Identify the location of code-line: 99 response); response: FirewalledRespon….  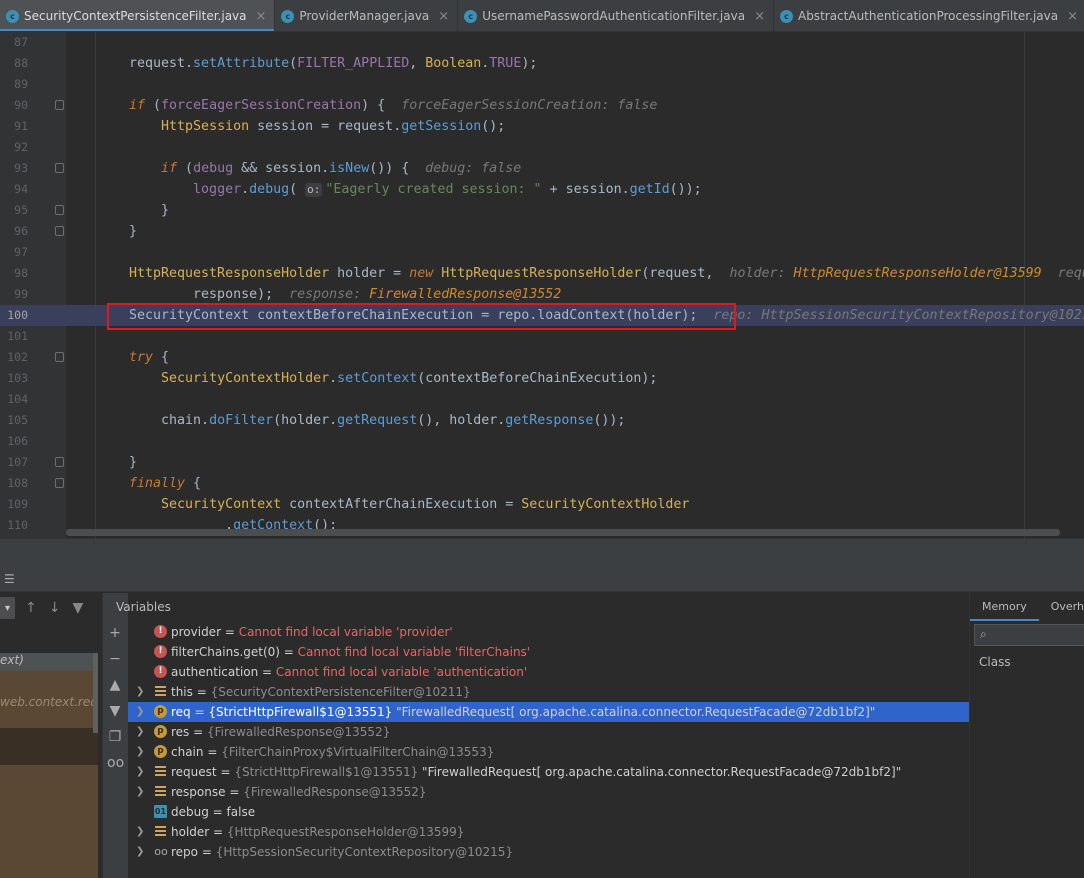
(542, 294).